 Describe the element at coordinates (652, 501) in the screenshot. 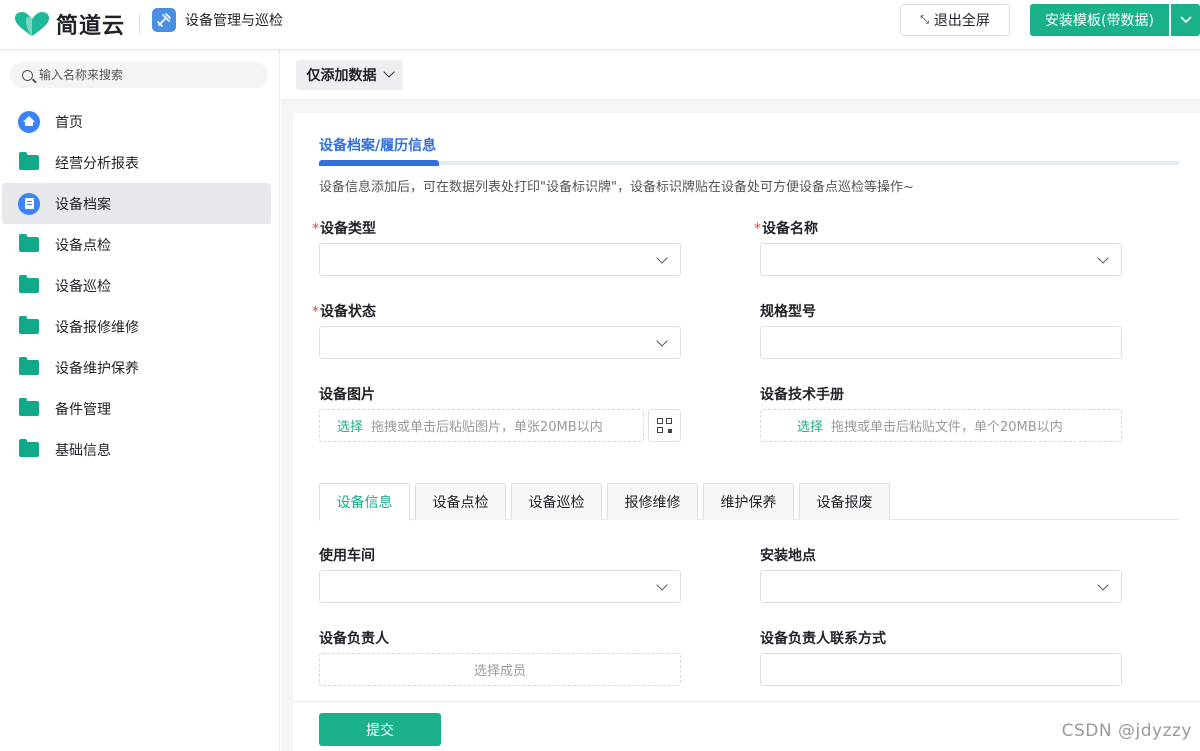

I see `tab-repair: 报修维修` at that location.